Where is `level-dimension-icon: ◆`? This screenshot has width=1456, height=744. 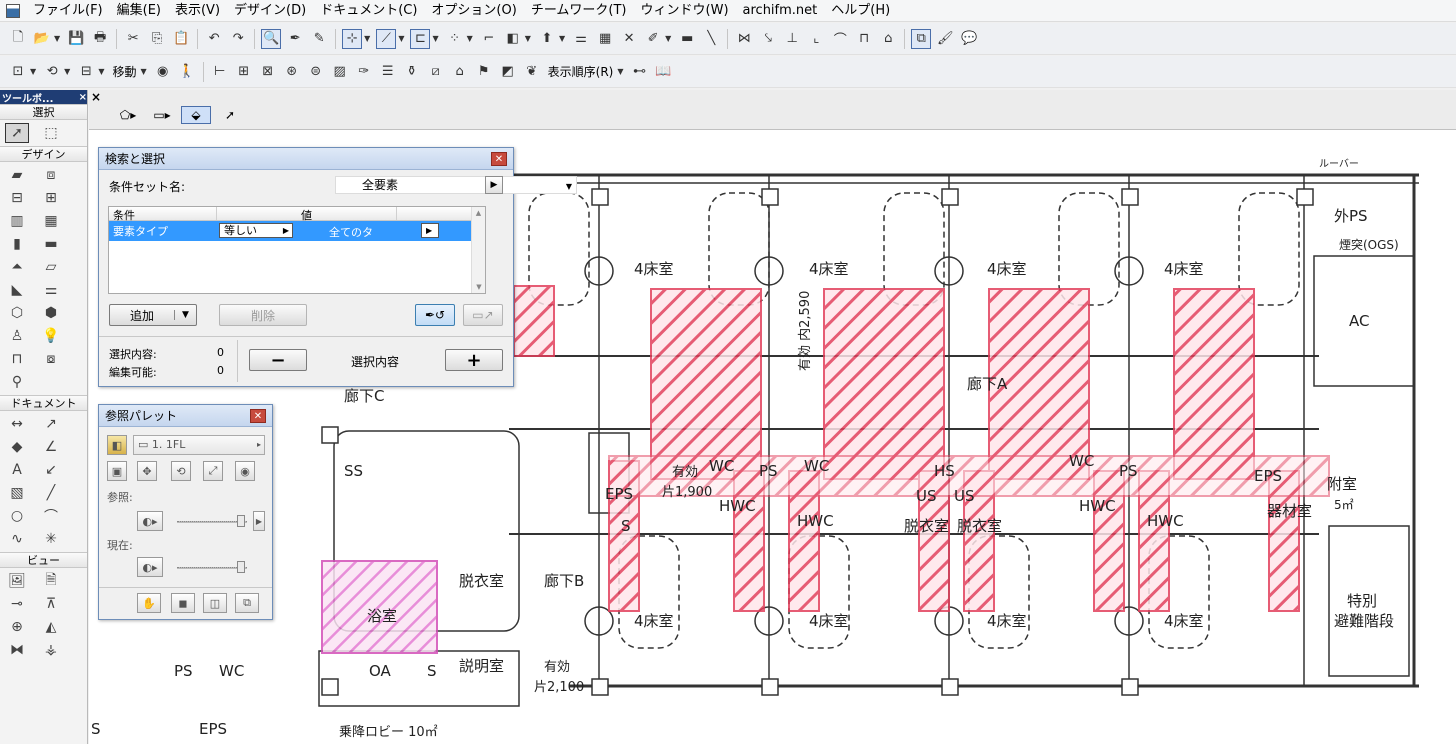 level-dimension-icon: ◆ is located at coordinates (17, 447).